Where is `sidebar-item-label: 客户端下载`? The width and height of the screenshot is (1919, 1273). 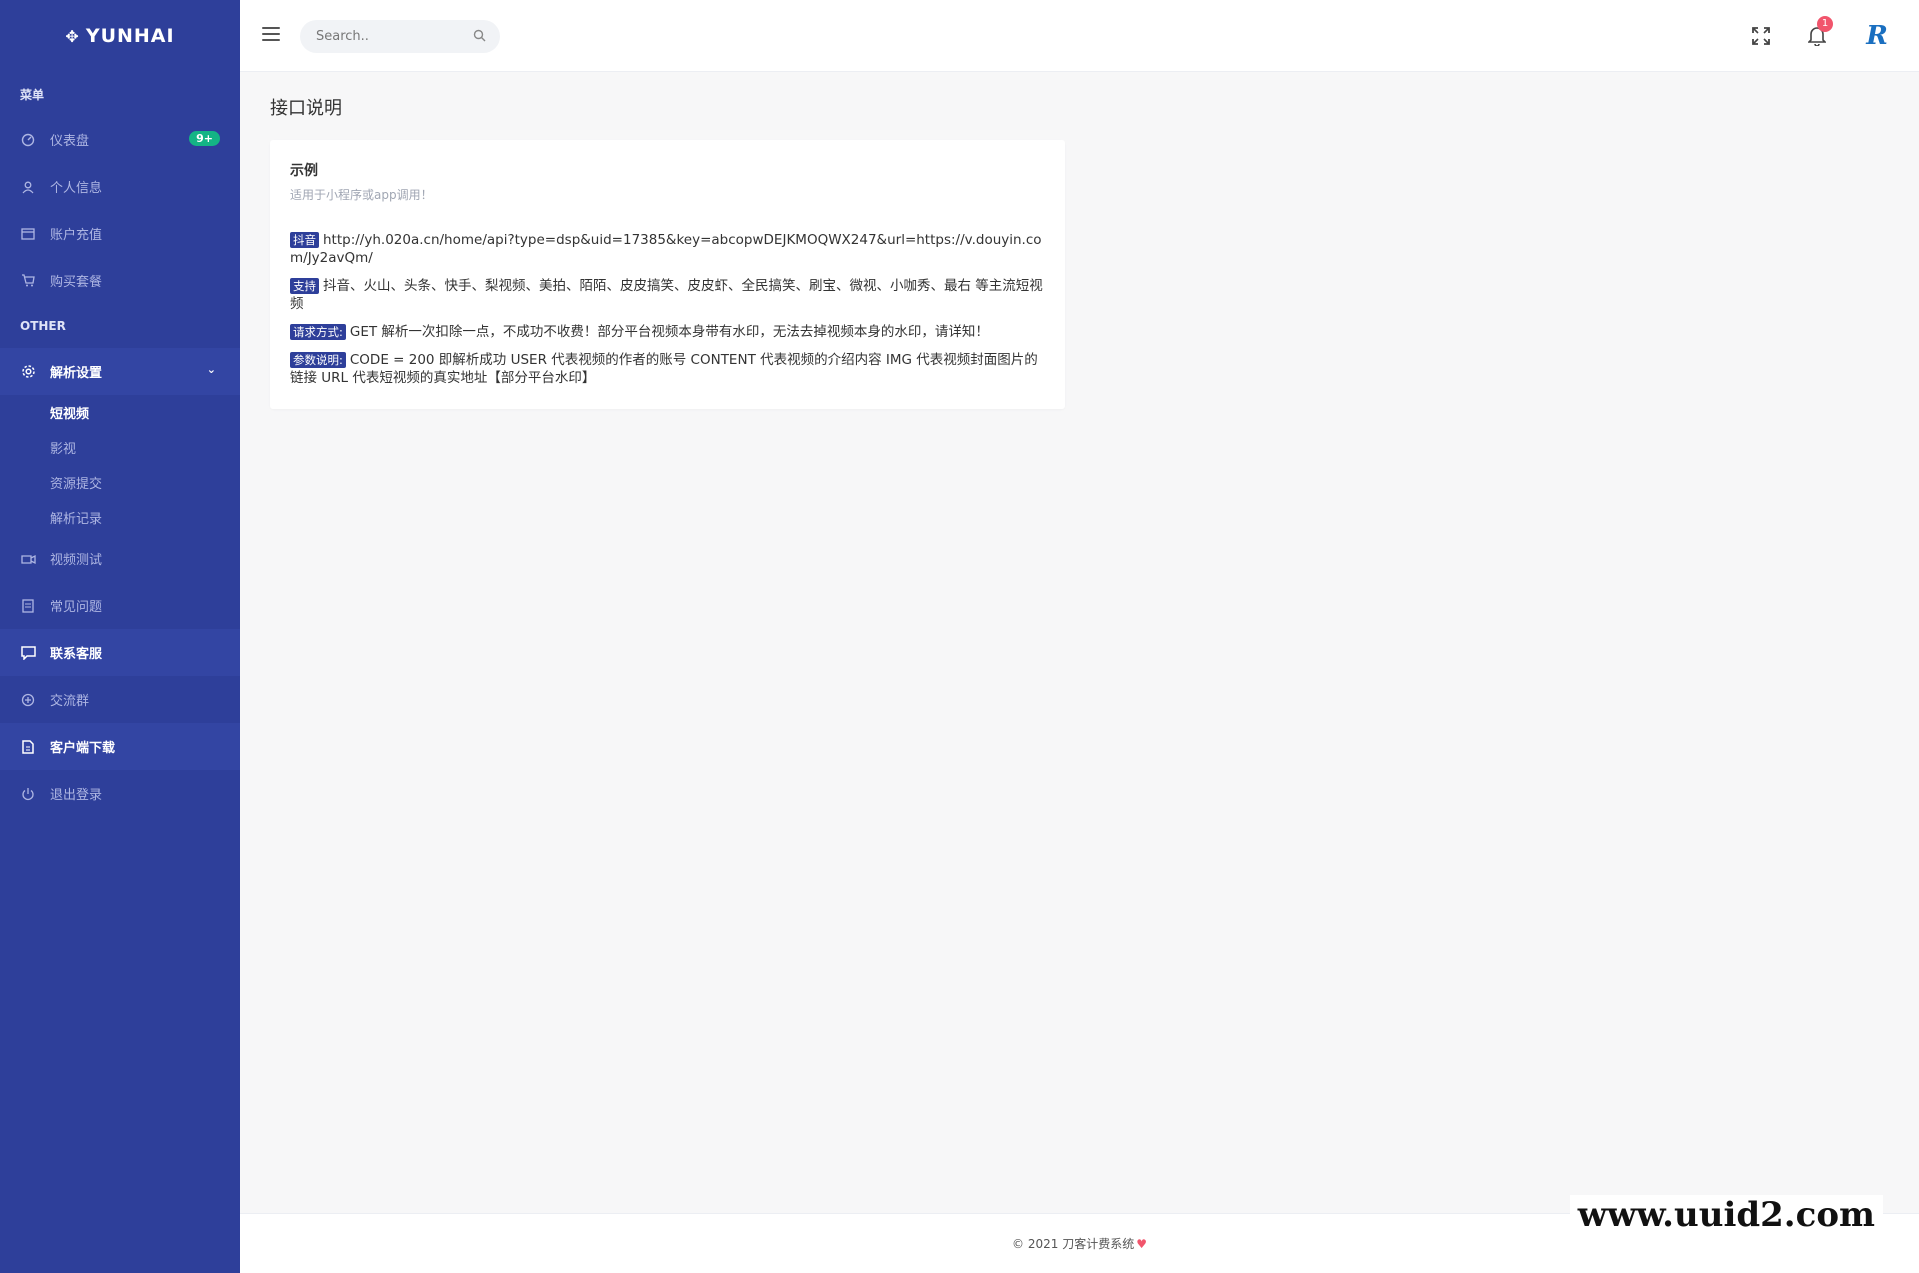 sidebar-item-label: 客户端下载 is located at coordinates (83, 748).